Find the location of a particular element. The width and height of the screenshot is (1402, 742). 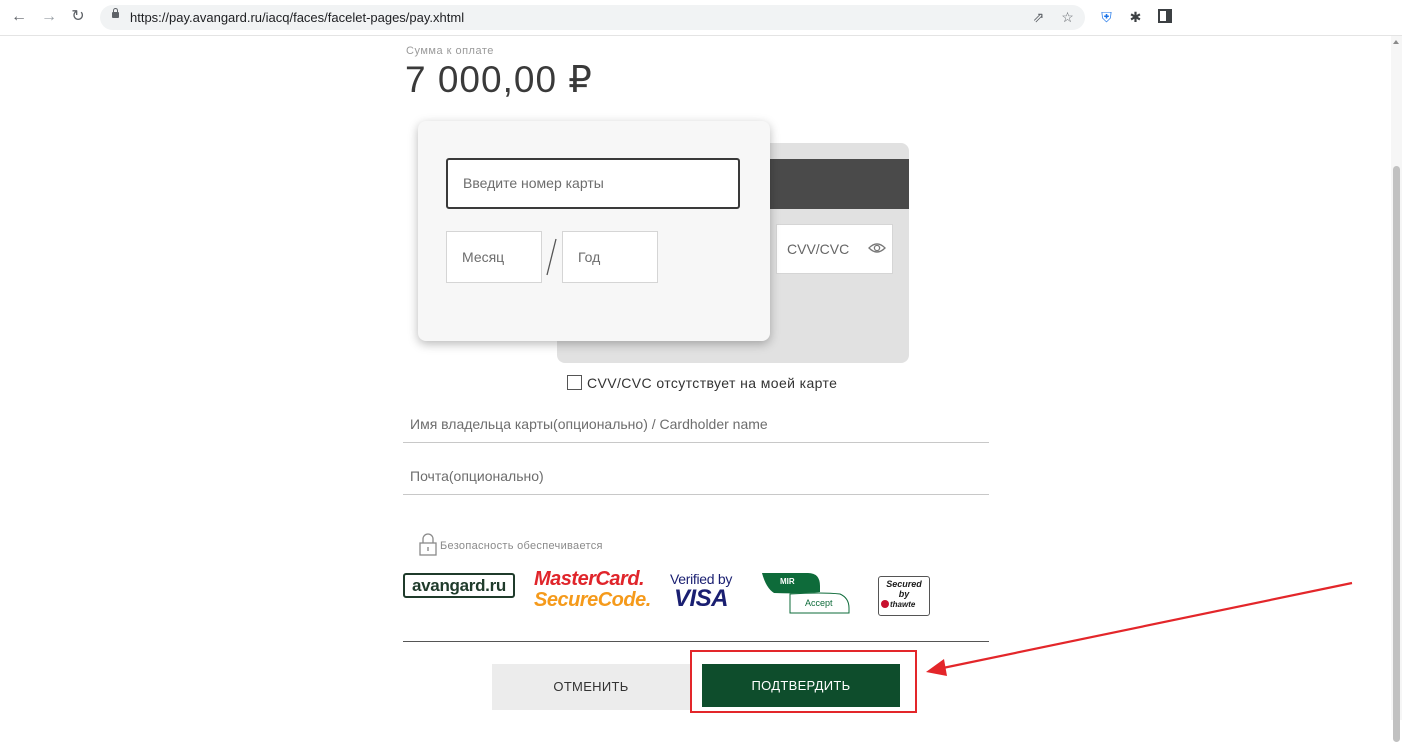

accept-text: Accept is located at coordinates (819, 603).